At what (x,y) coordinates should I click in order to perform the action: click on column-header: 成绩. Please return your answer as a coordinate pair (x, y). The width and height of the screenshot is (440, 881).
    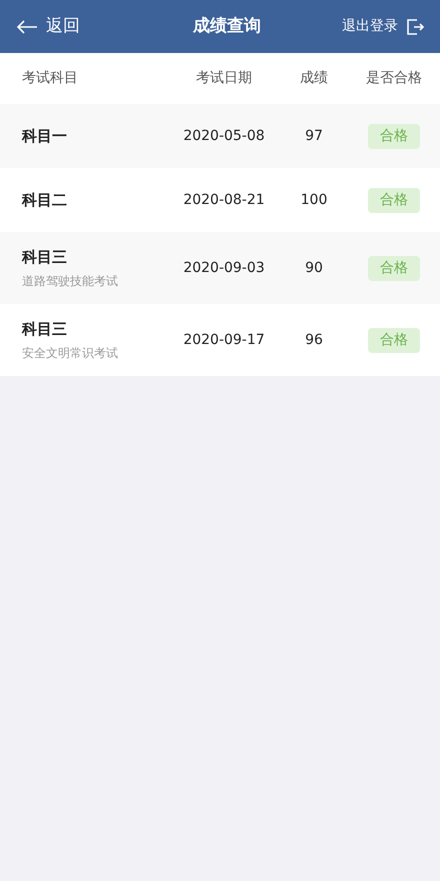
    Looking at the image, I should click on (314, 78).